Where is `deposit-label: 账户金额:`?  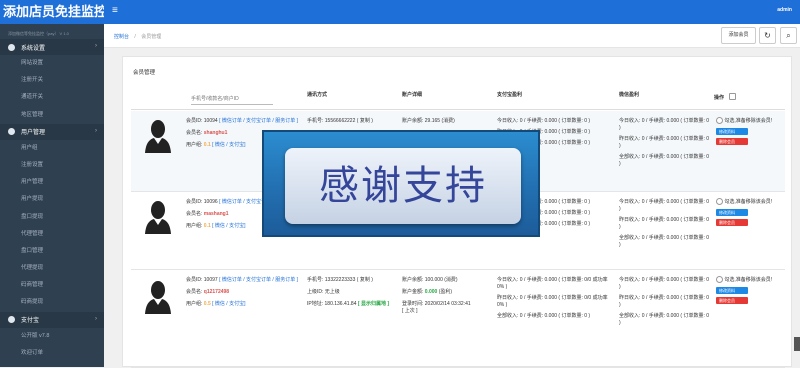
deposit-label: 账户金额: is located at coordinates (413, 292).